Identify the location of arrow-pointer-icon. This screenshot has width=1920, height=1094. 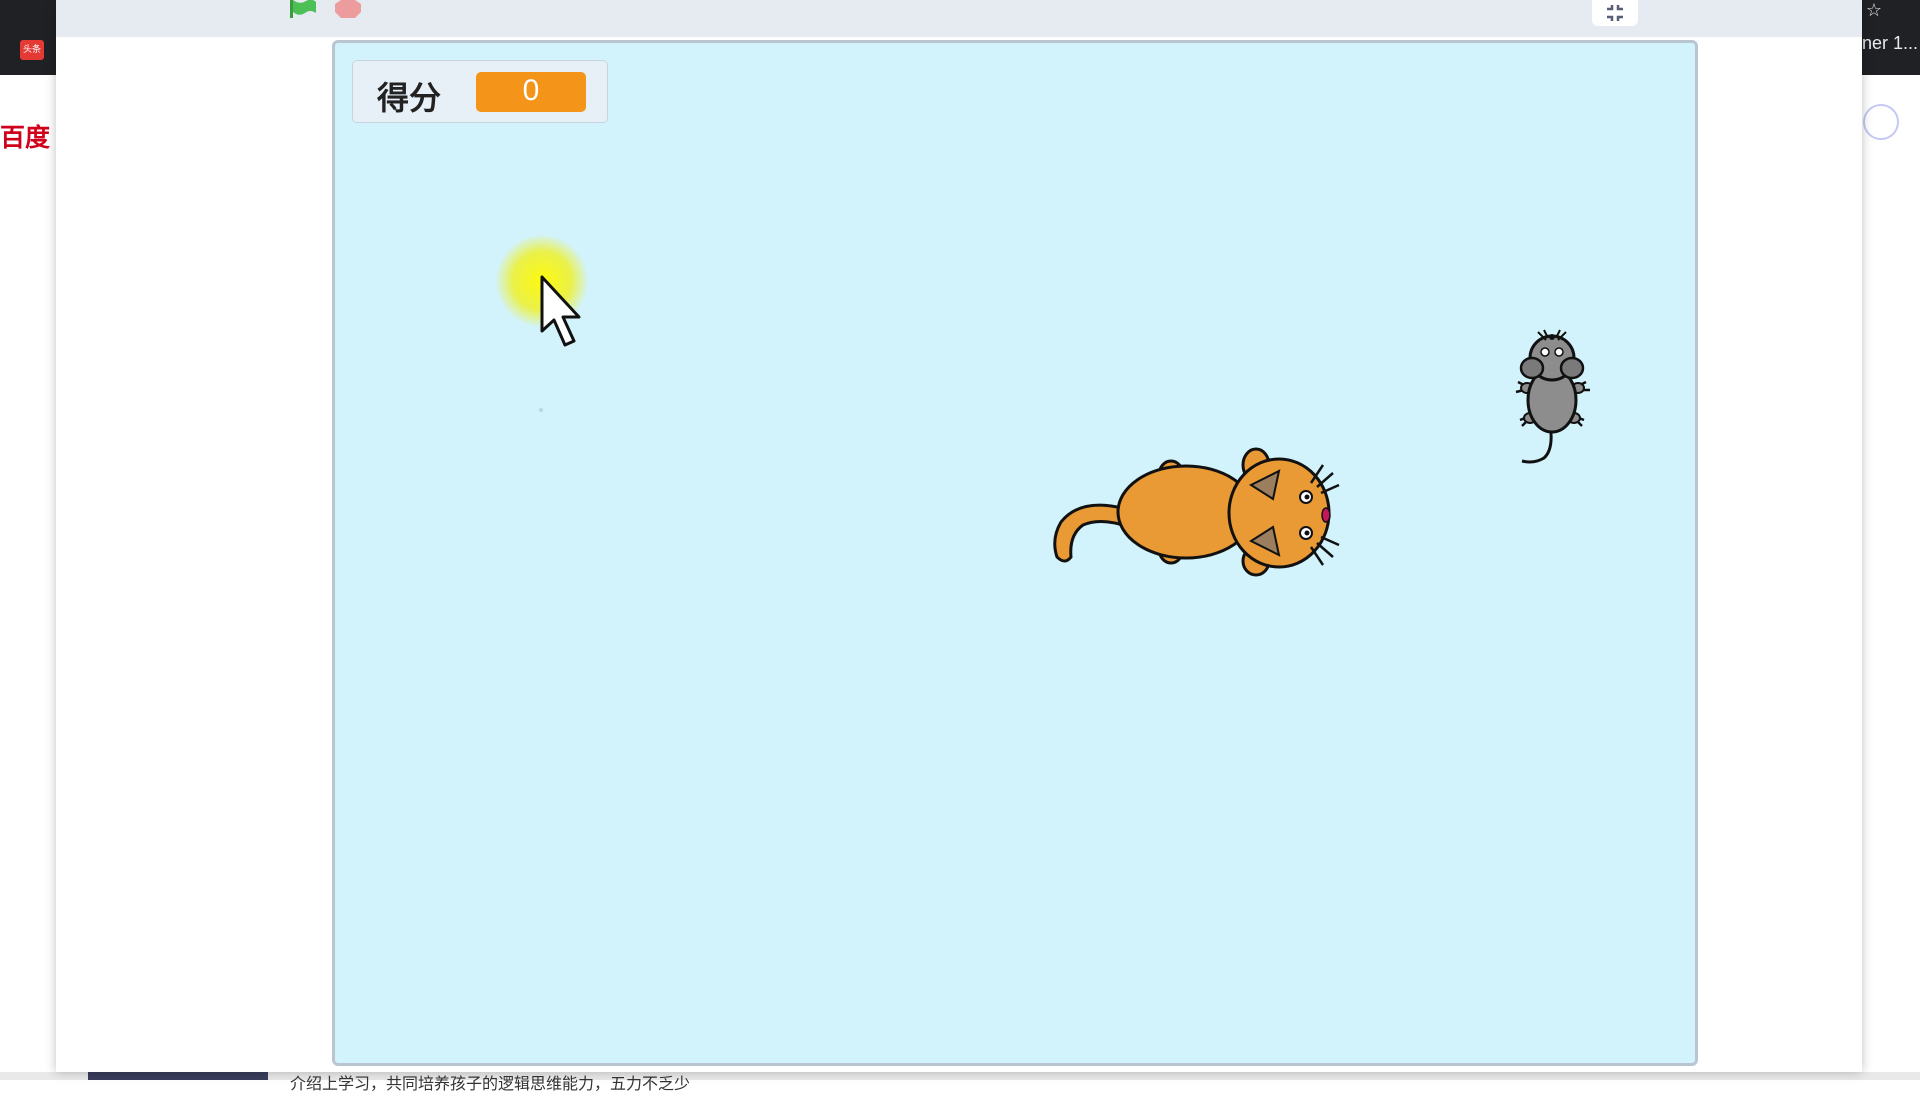
(560, 311).